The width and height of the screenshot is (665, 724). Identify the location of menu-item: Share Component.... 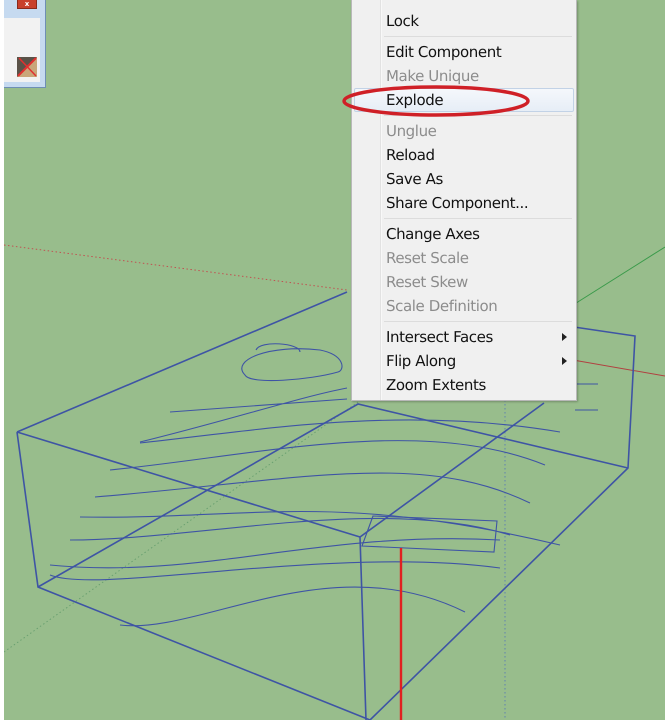
(464, 203).